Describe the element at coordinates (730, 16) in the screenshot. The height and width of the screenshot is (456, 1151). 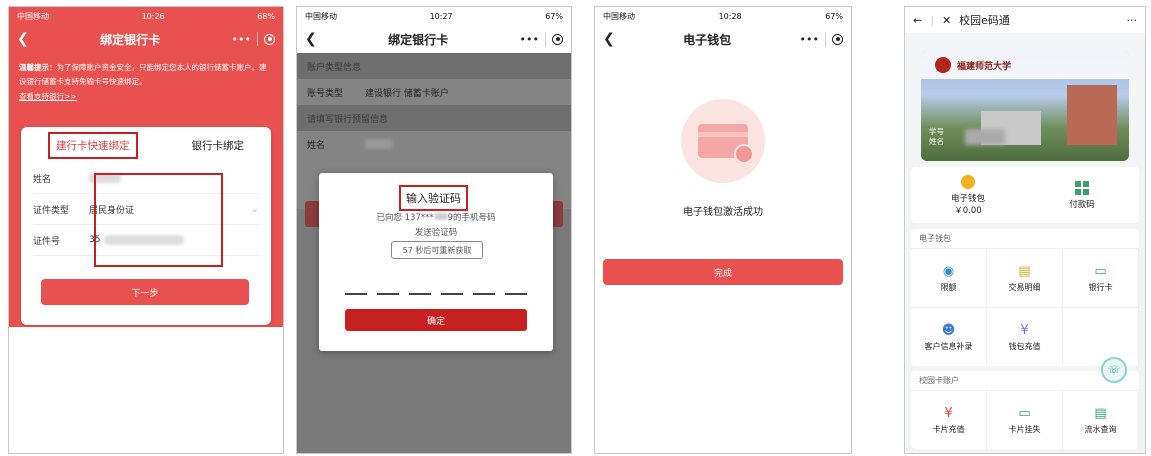
I see `time-label: 10:28` at that location.